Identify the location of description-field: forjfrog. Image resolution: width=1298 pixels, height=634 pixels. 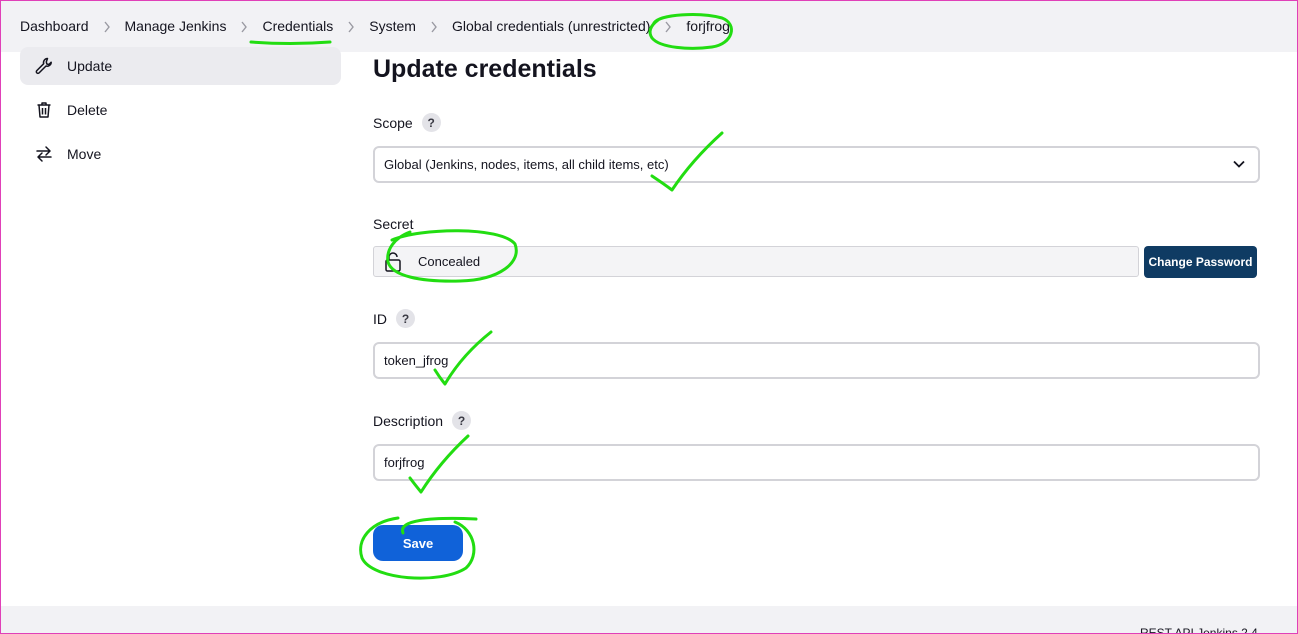
(816, 462).